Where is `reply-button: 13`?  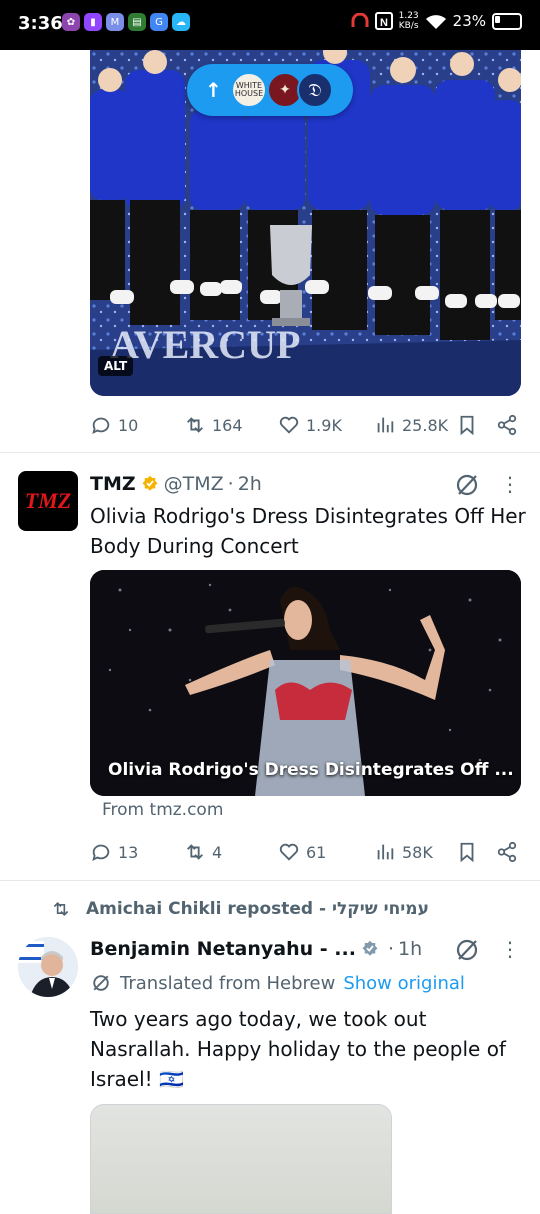
reply-button: 13 is located at coordinates (114, 852).